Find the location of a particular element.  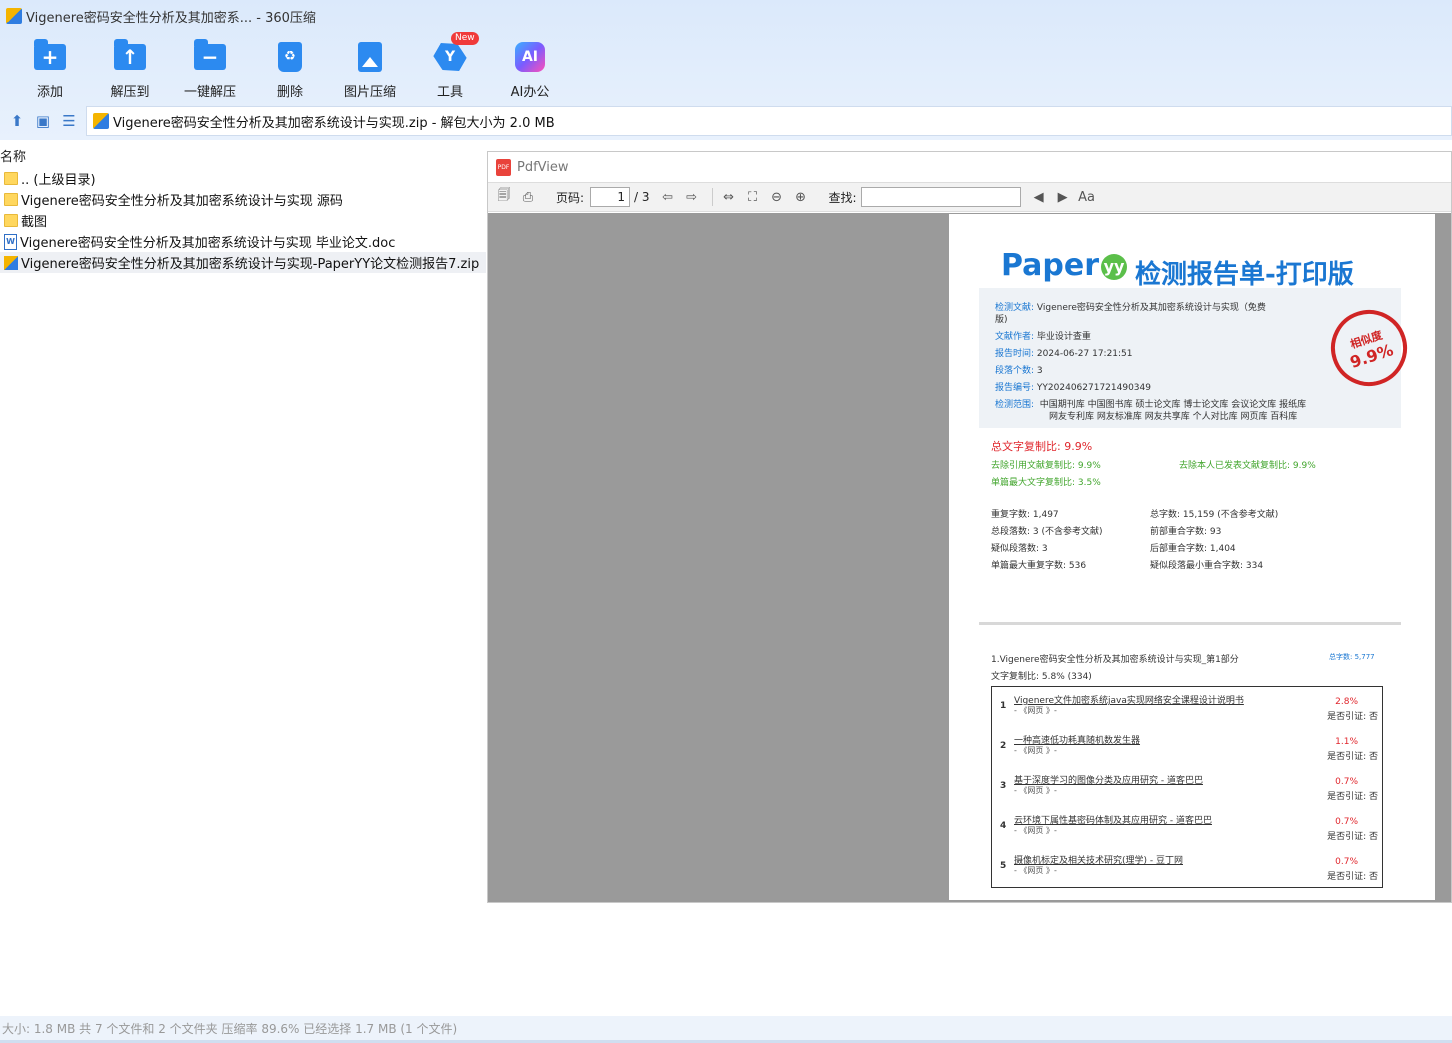

report-title: 检测报告单-打印版 is located at coordinates (1244, 275).